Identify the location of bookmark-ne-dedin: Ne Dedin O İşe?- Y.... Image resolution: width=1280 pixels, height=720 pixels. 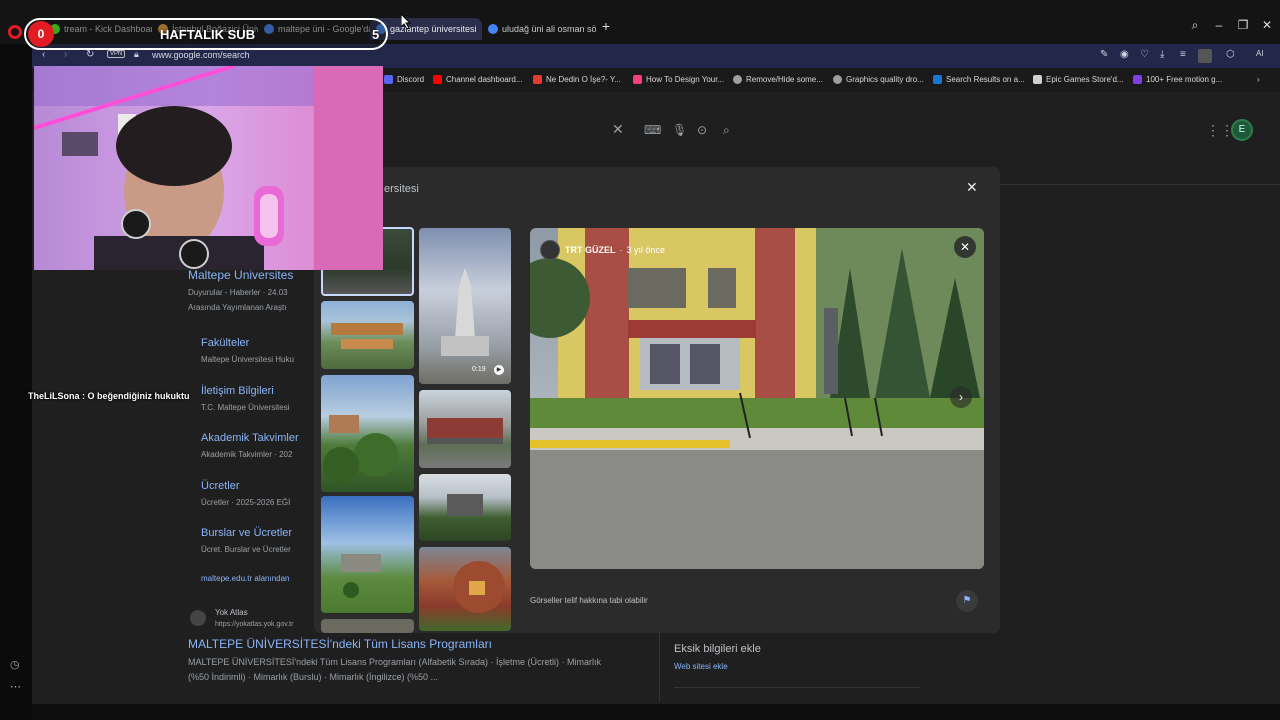
(577, 79).